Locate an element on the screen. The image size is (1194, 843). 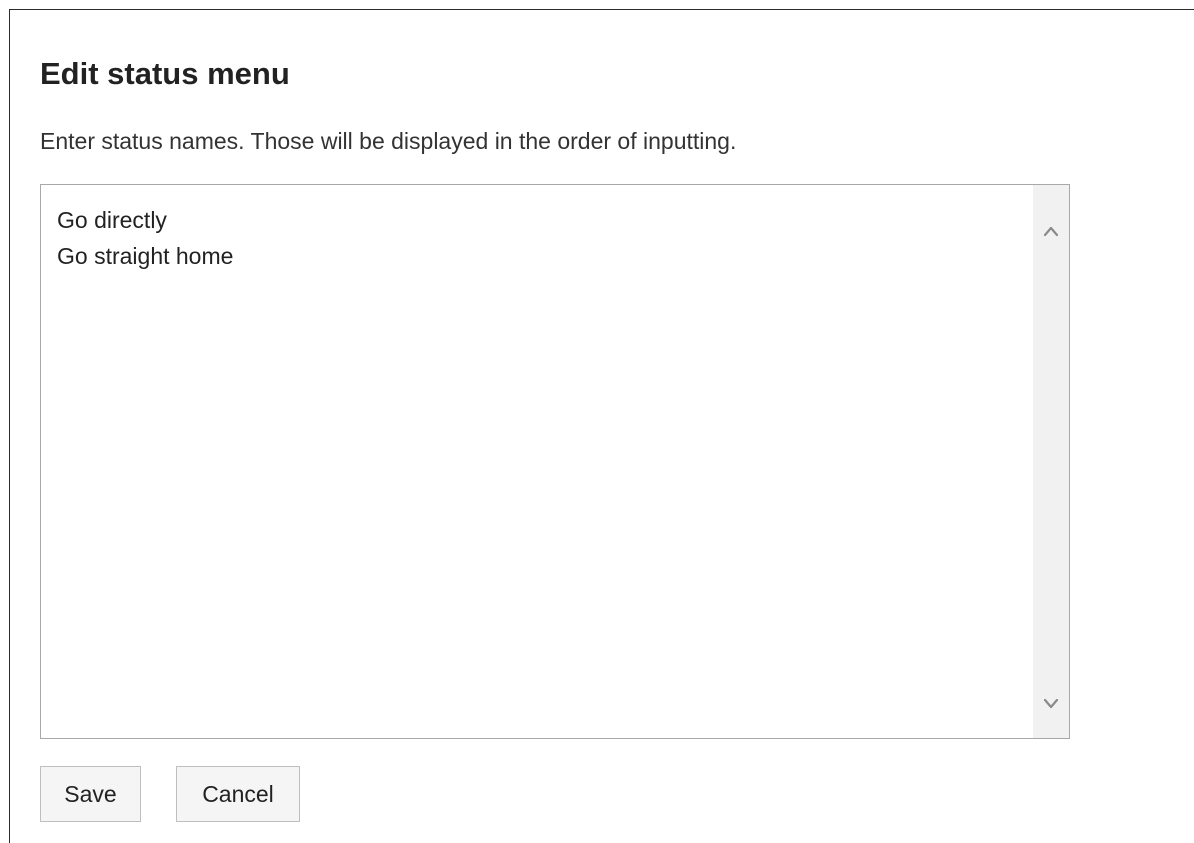
cancel-button: Cancel is located at coordinates (238, 794).